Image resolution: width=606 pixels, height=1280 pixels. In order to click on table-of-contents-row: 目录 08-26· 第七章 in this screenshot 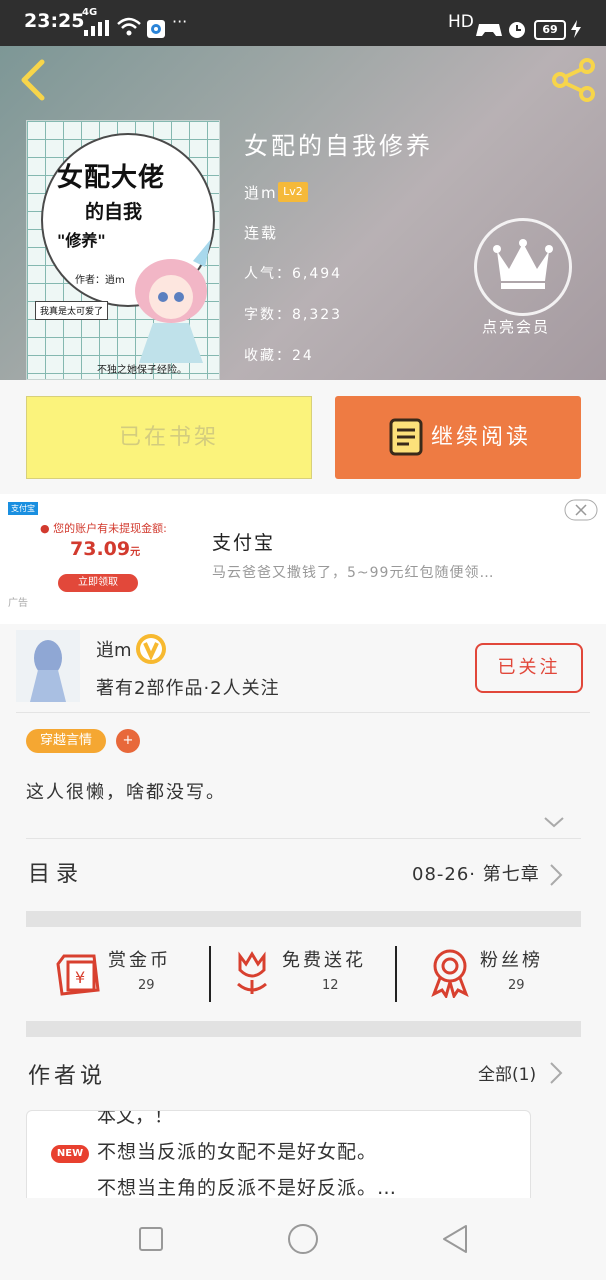, I will do `click(303, 873)`.